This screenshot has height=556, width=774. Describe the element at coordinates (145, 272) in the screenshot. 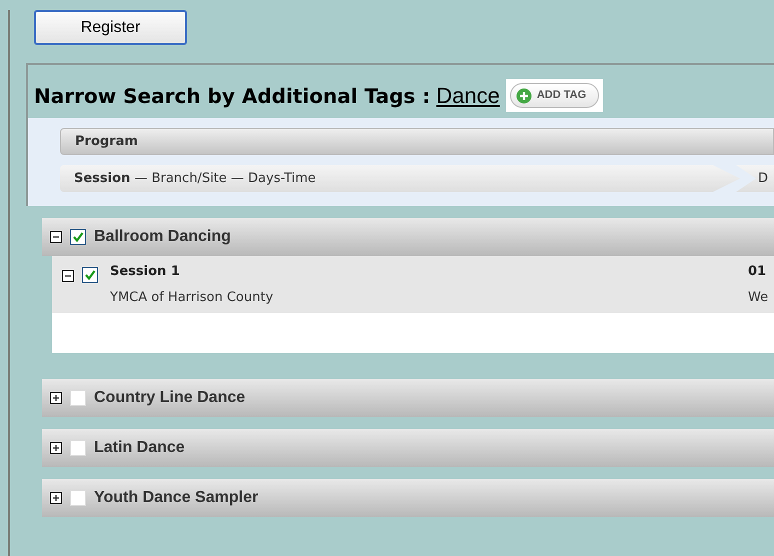

I see `session-name: Session 1` at that location.